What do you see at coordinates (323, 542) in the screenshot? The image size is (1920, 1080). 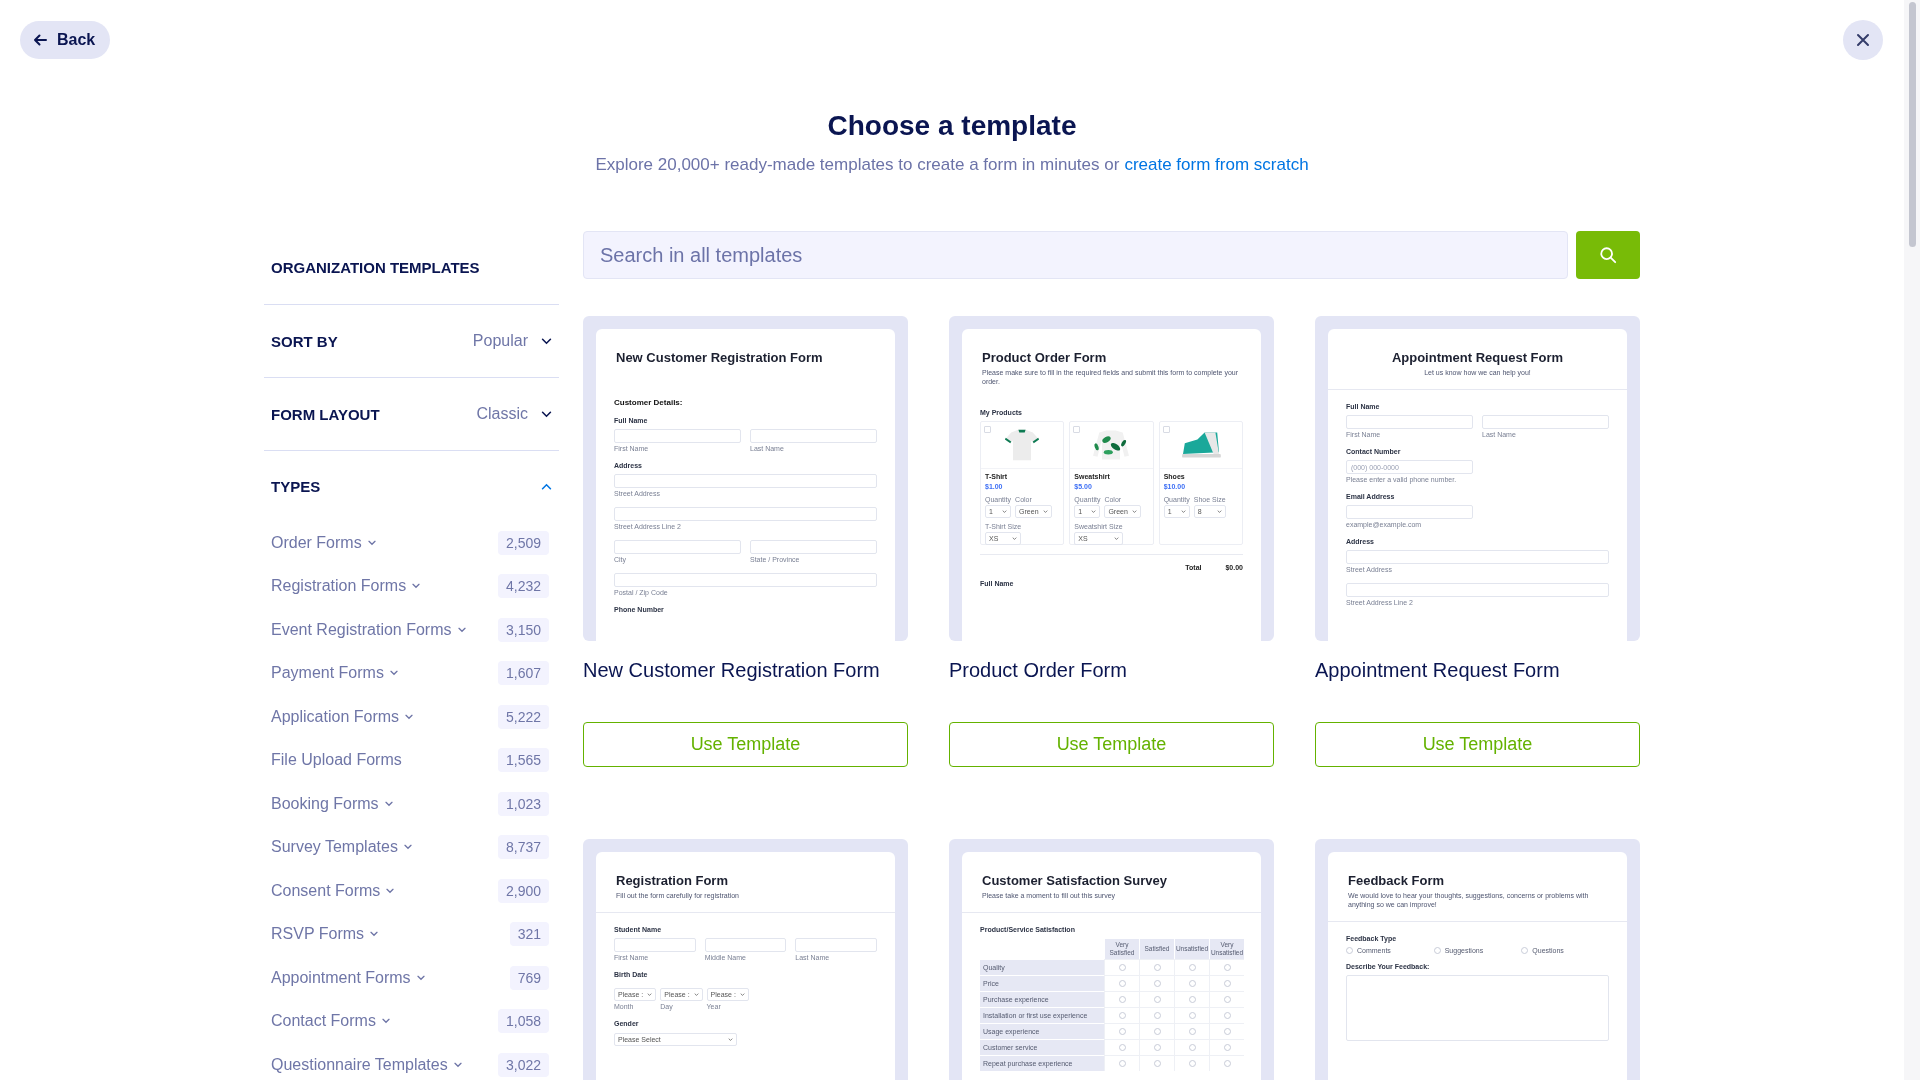 I see `category-link: Order Forms` at bounding box center [323, 542].